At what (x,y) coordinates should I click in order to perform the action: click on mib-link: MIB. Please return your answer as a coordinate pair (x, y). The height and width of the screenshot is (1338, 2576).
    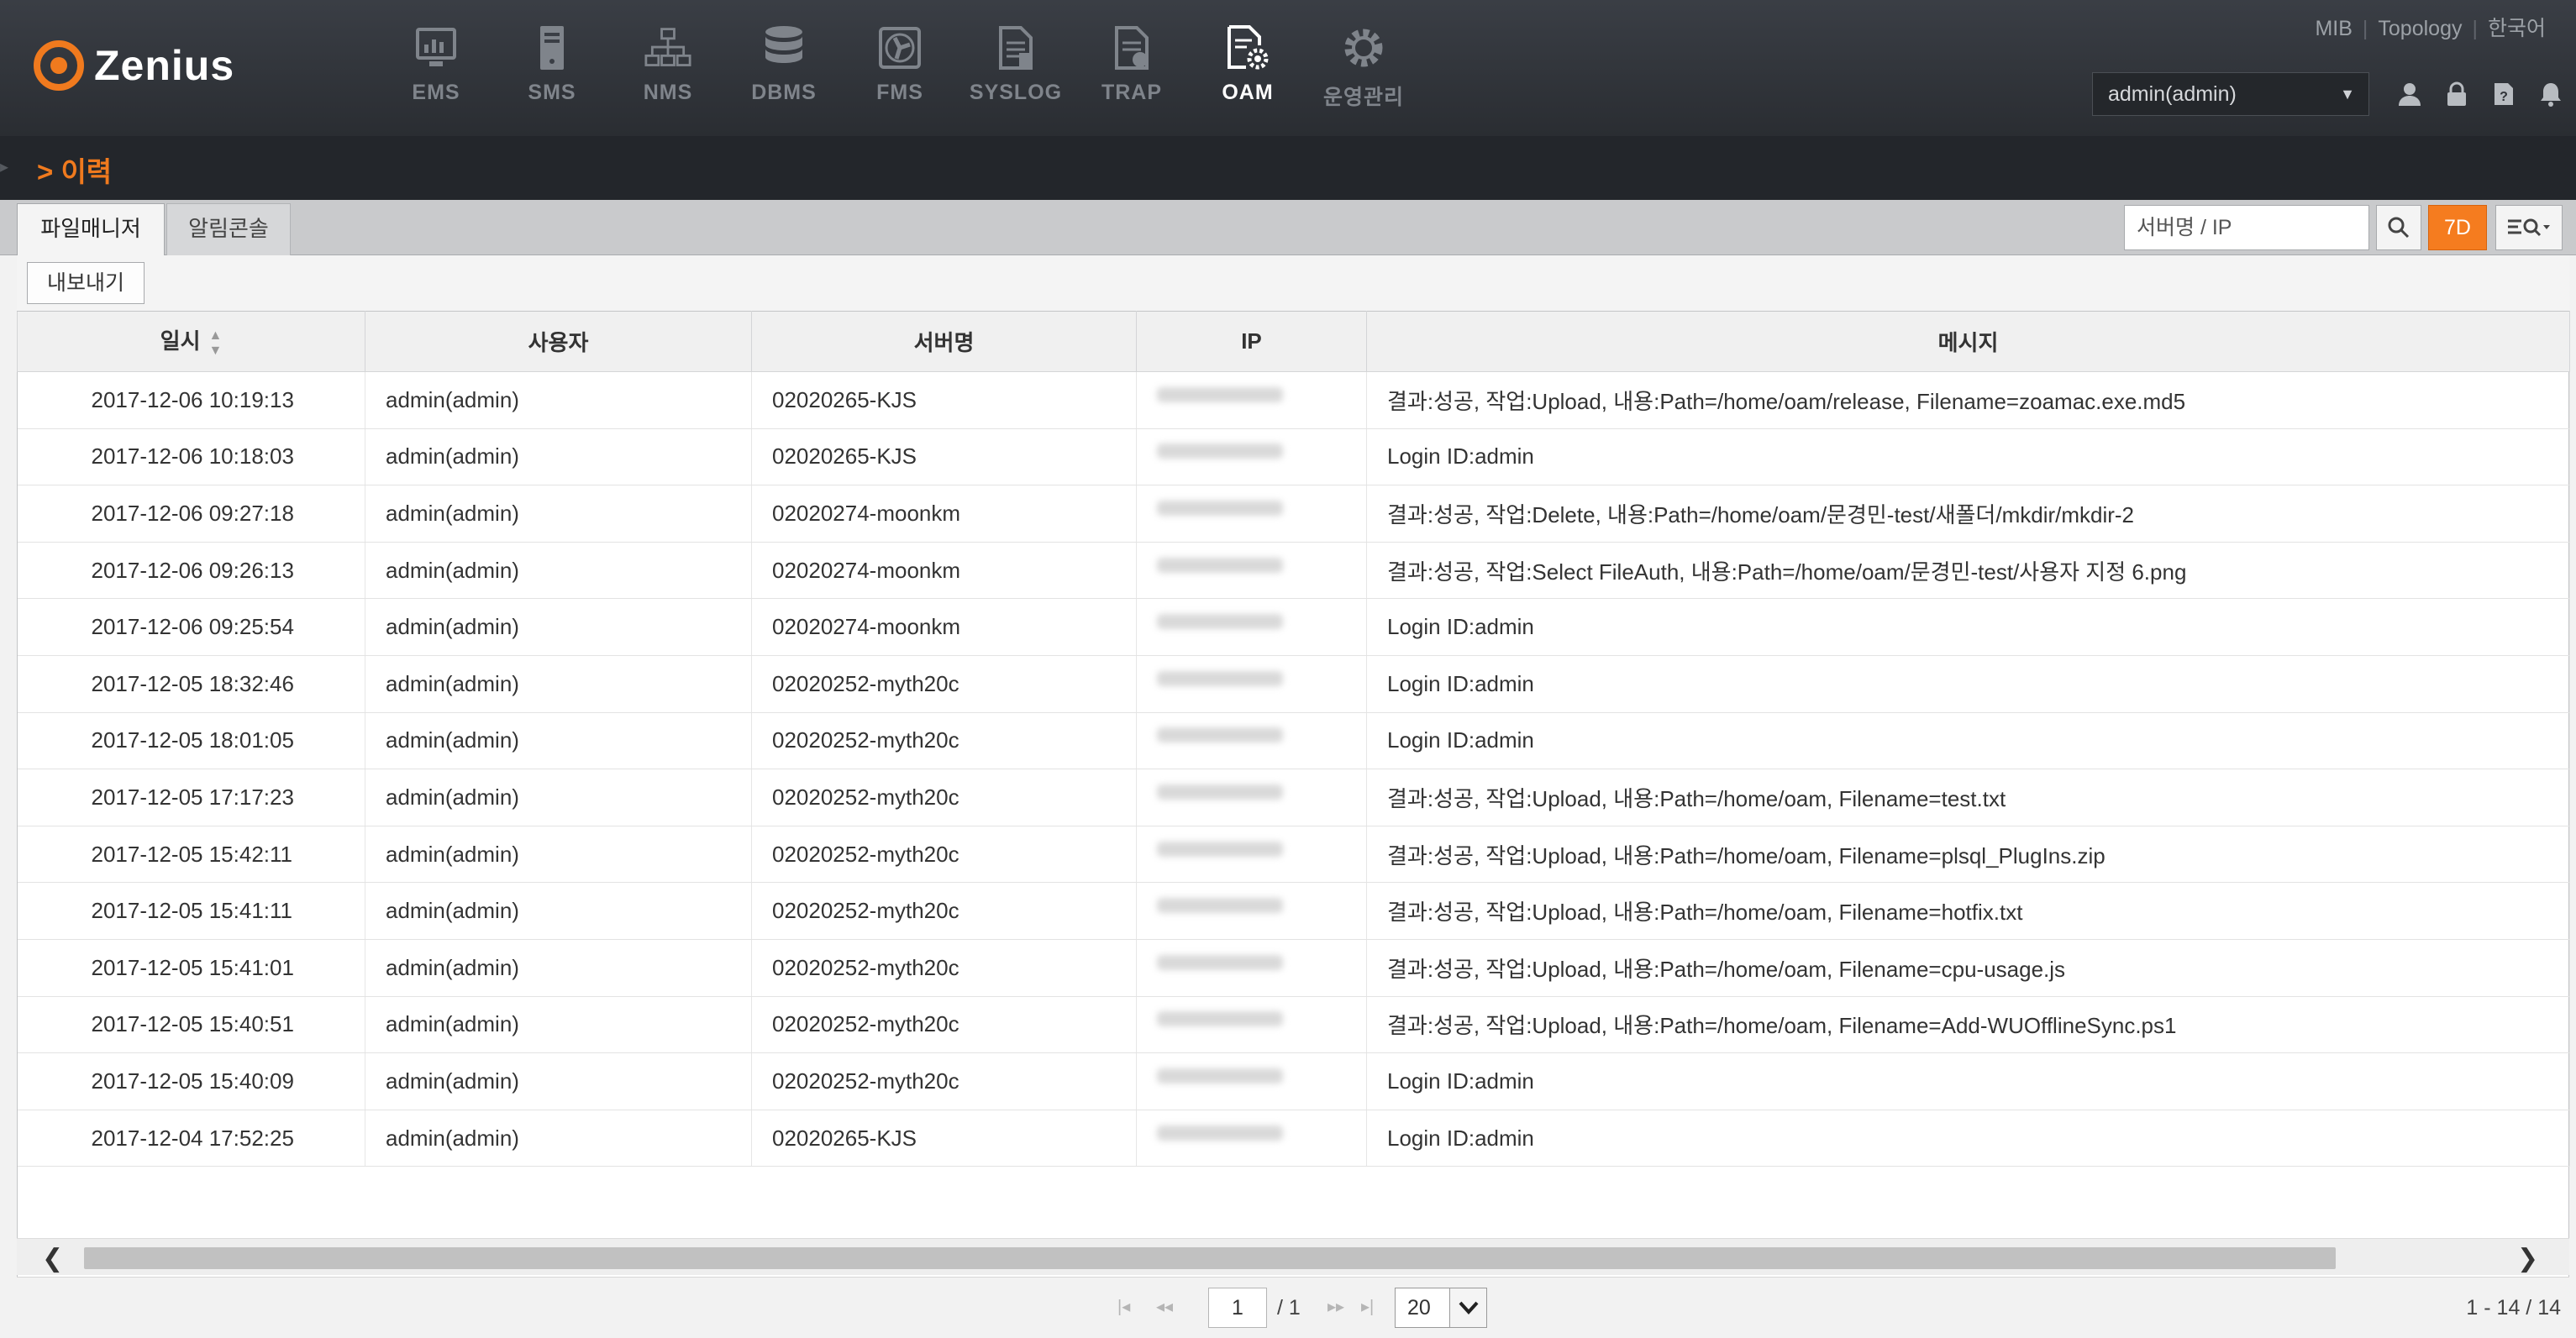
    Looking at the image, I should click on (2333, 29).